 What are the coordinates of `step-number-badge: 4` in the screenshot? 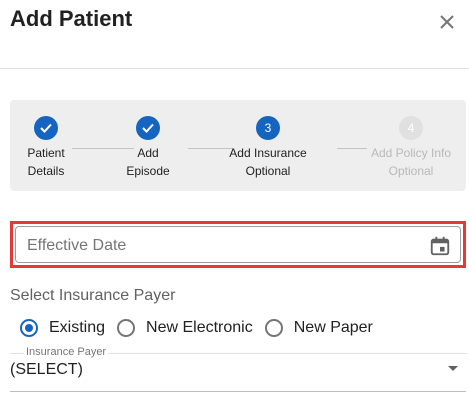 It's located at (411, 128).